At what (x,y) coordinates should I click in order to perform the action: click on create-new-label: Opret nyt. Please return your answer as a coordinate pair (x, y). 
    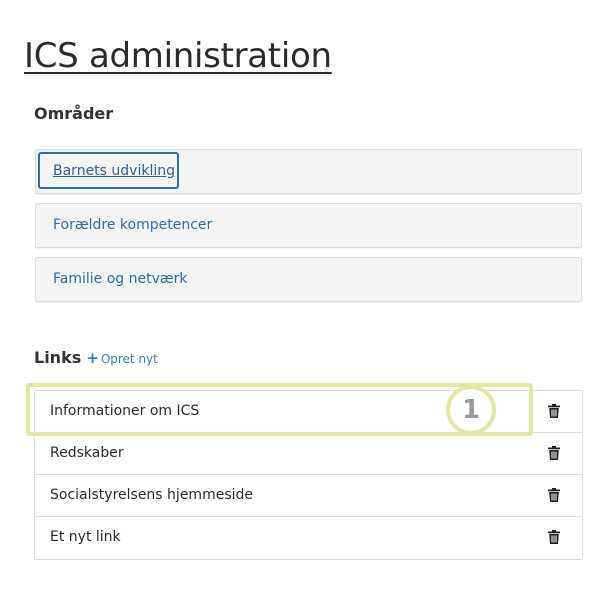
    Looking at the image, I should click on (129, 359).